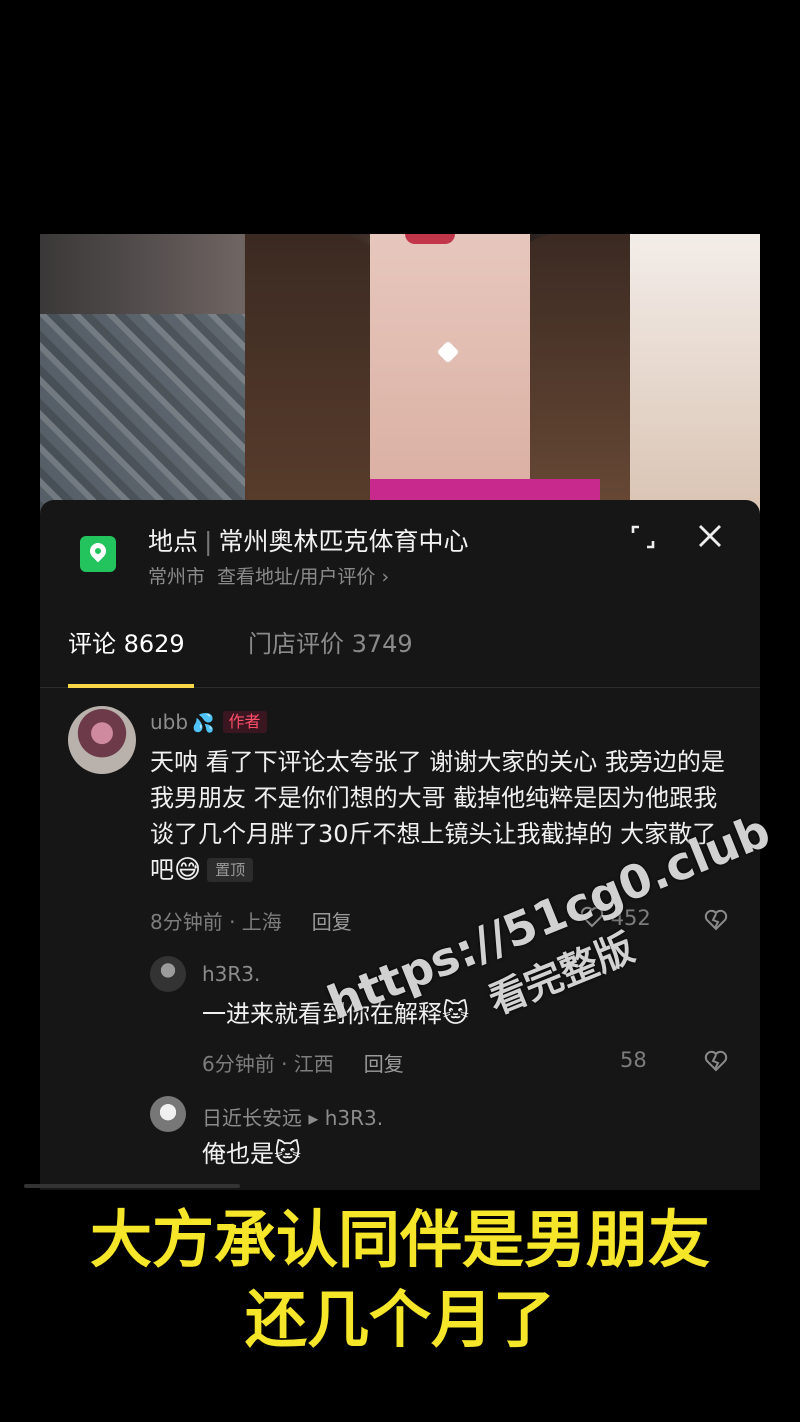 The height and width of the screenshot is (1422, 800). Describe the element at coordinates (346, 1118) in the screenshot. I see `reply-to-target: ▸ h3R3.` at that location.